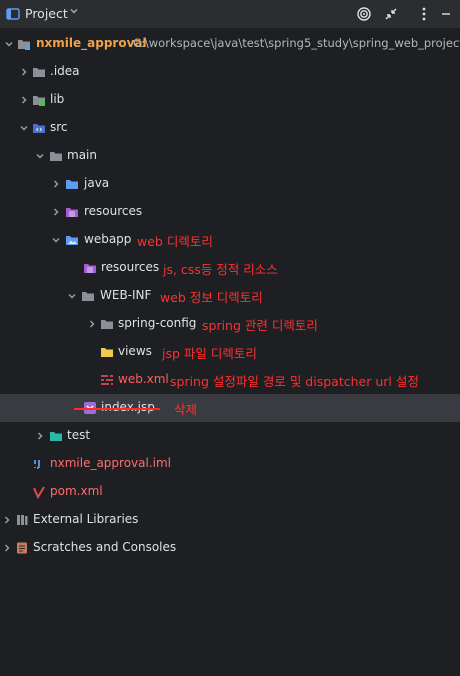 The height and width of the screenshot is (676, 460). I want to click on tree-row-java: java, so click(230, 184).